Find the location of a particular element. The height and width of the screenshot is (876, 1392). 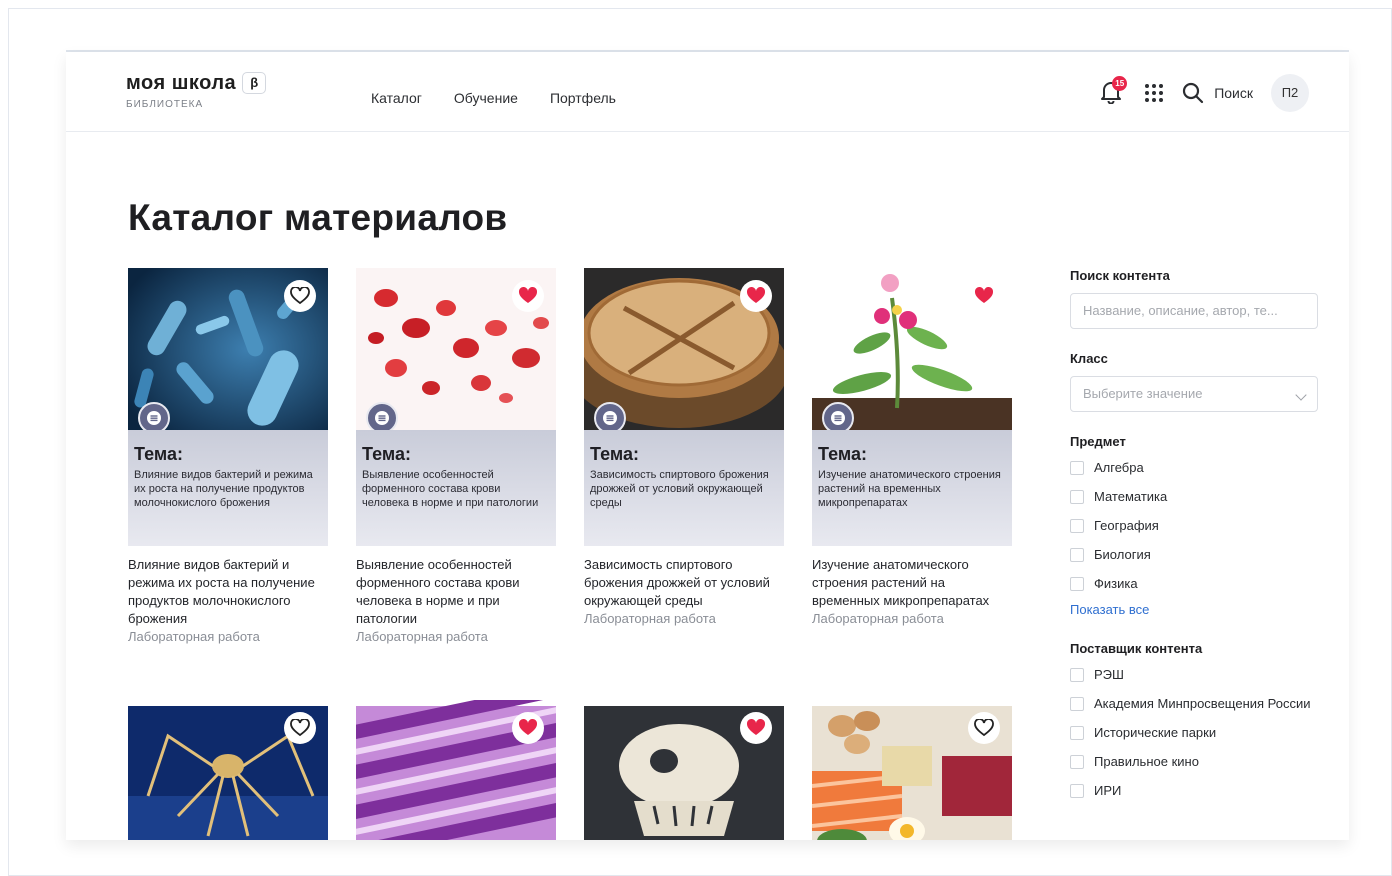

logo-subtitle: БИБЛИОТЕКА is located at coordinates (165, 104).